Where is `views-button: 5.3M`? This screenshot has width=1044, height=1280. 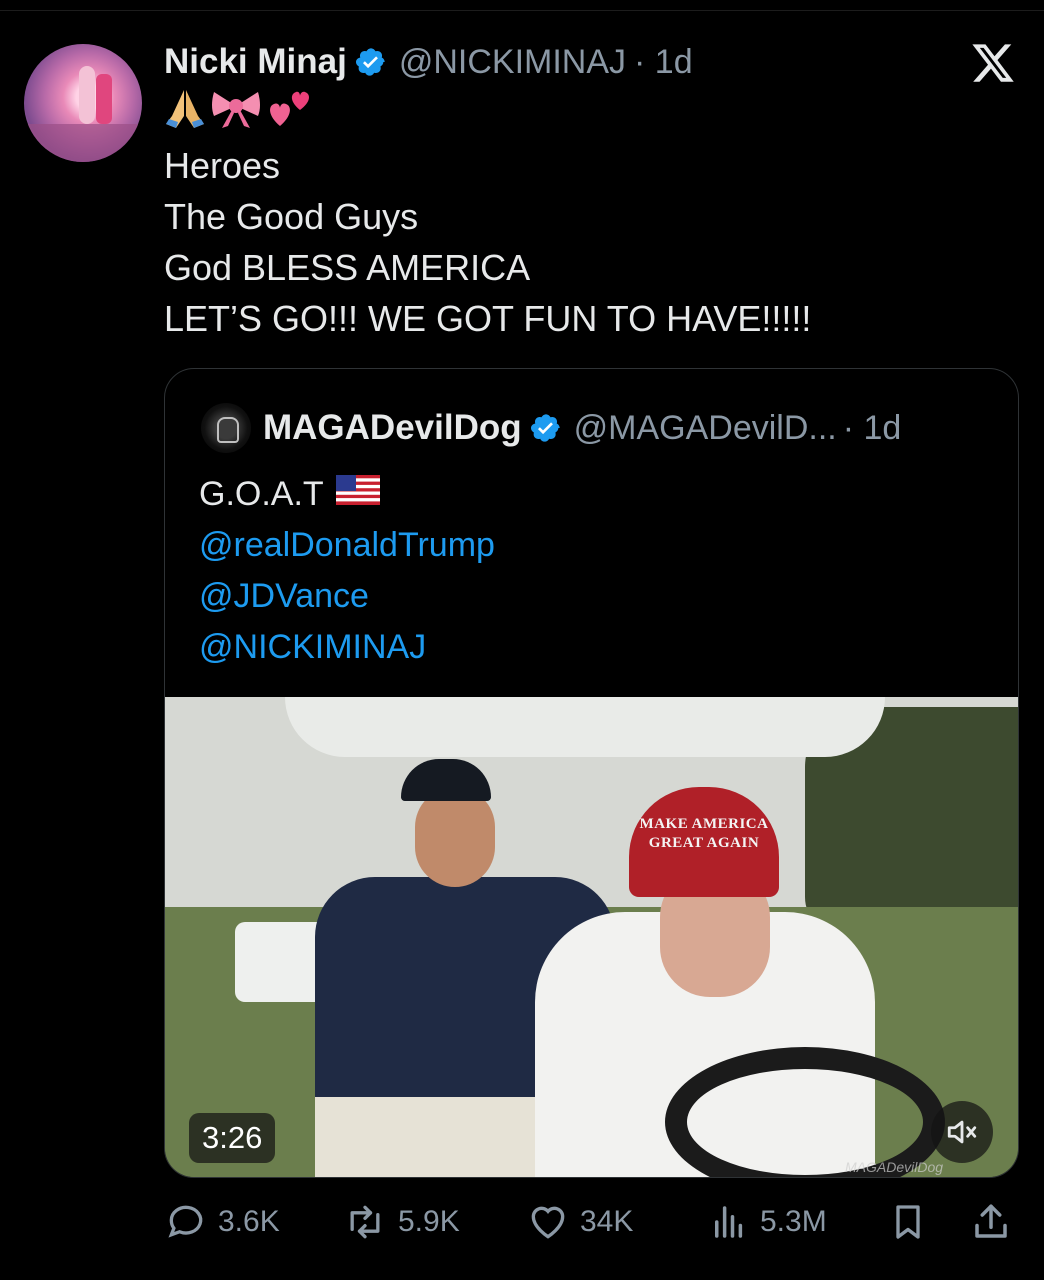 views-button: 5.3M is located at coordinates (767, 1222).